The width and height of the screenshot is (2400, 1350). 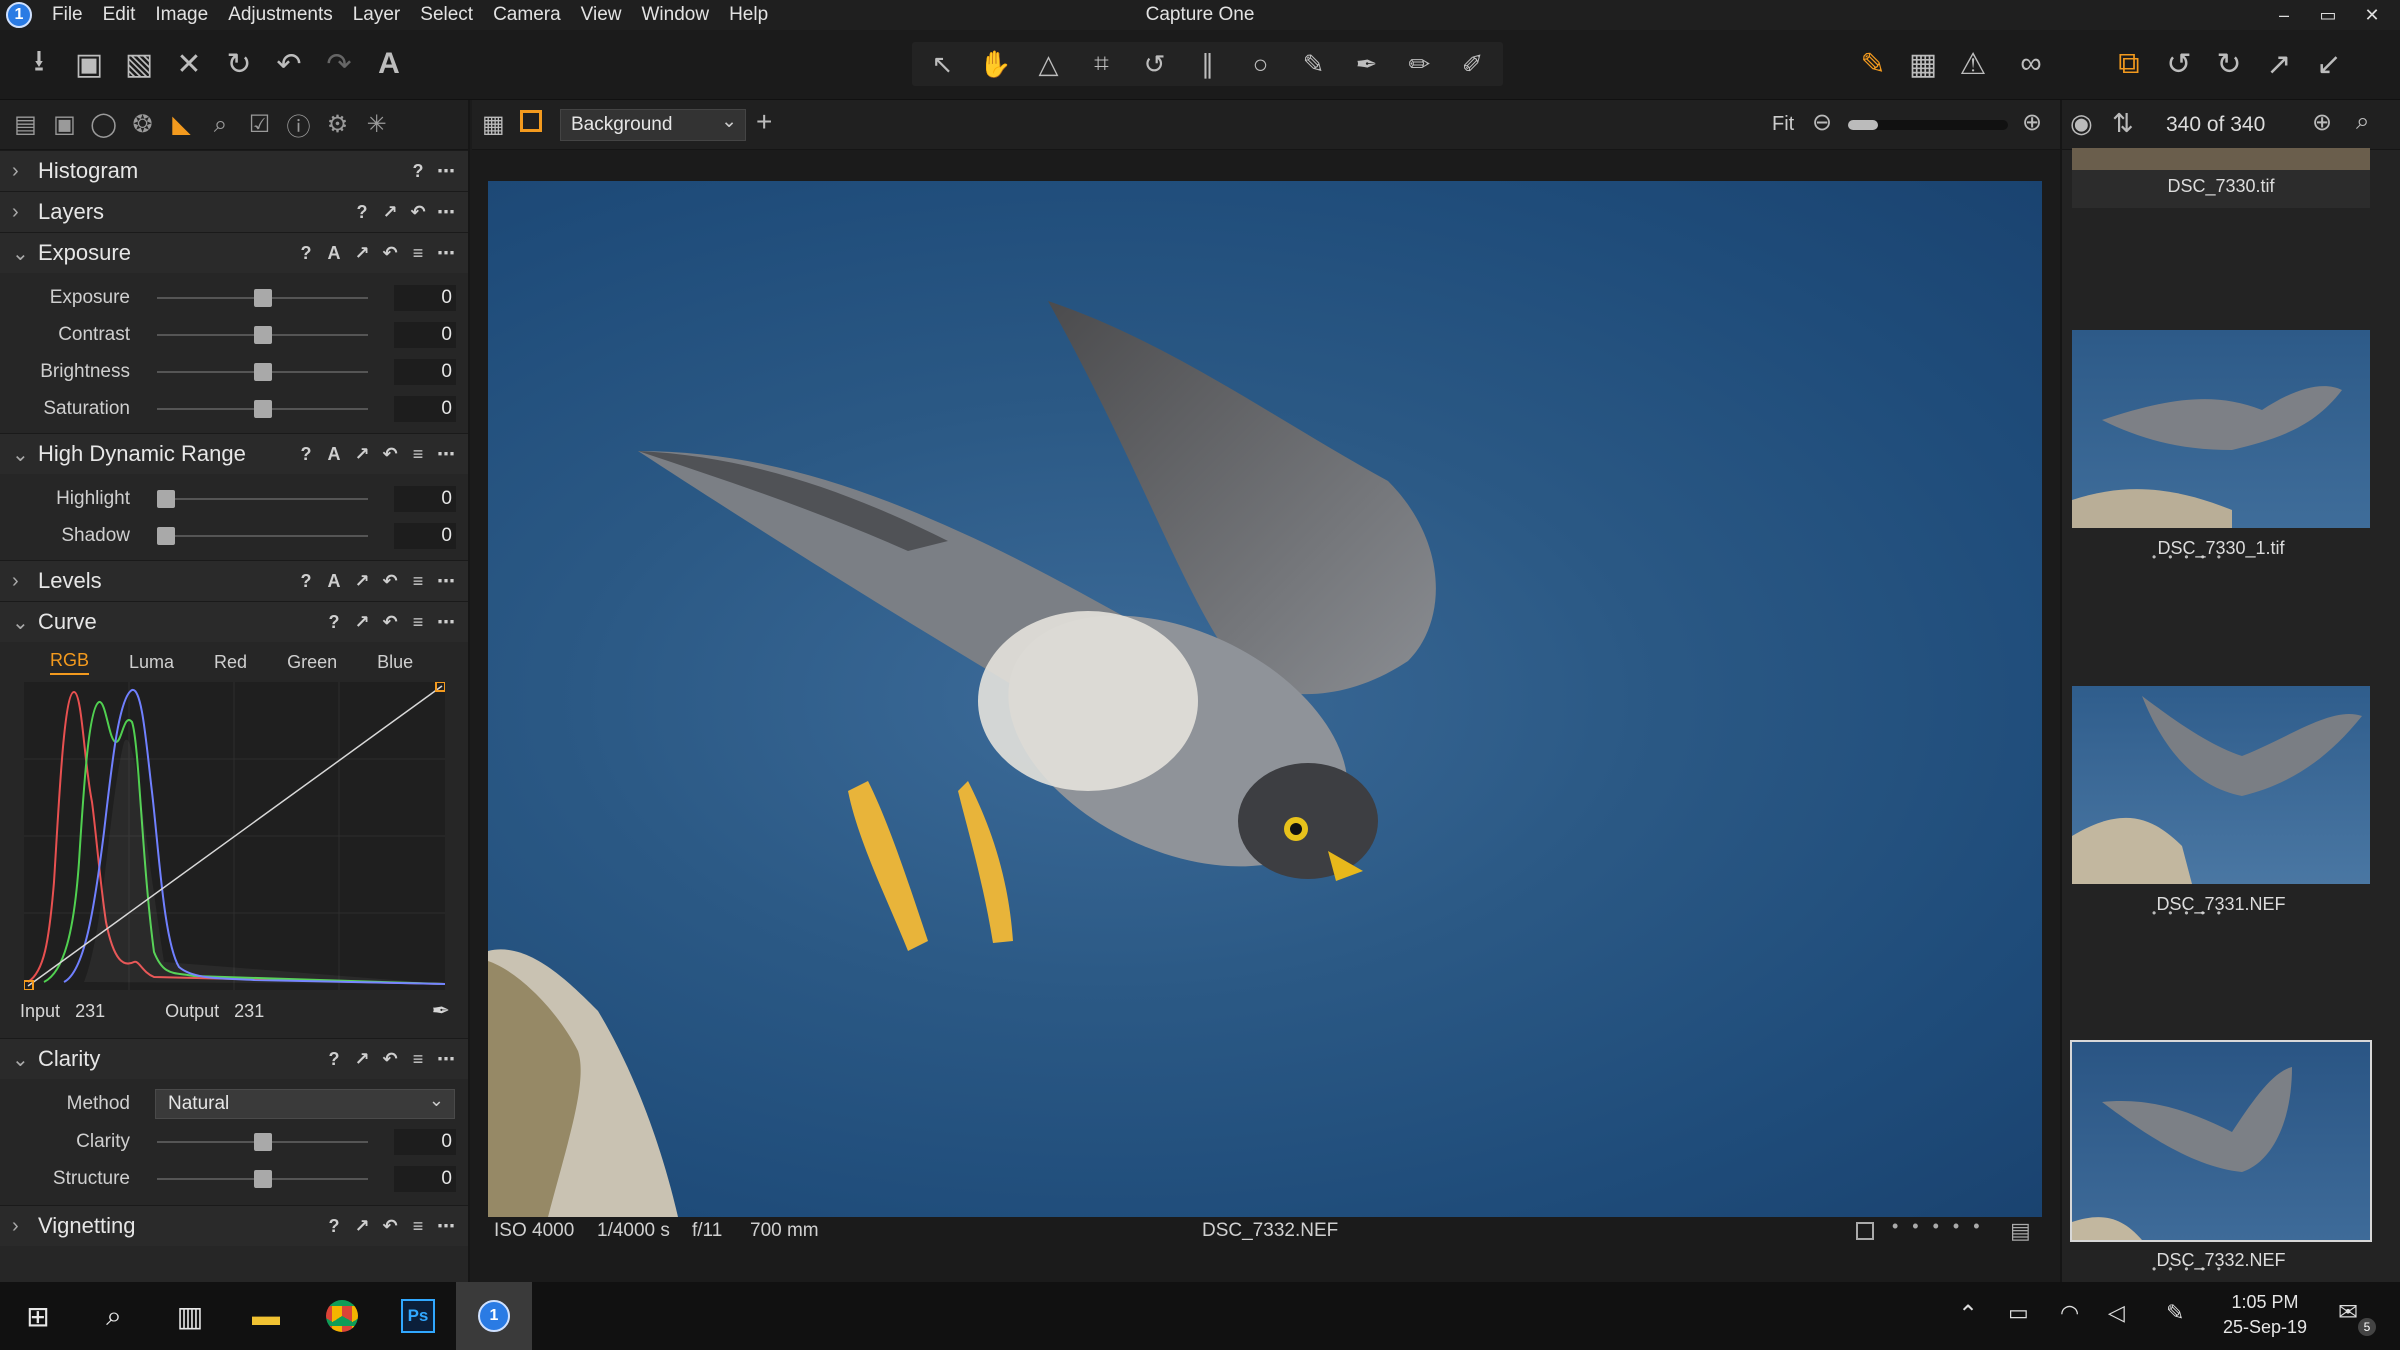 What do you see at coordinates (2279, 64) in the screenshot?
I see `export-icon: ↗` at bounding box center [2279, 64].